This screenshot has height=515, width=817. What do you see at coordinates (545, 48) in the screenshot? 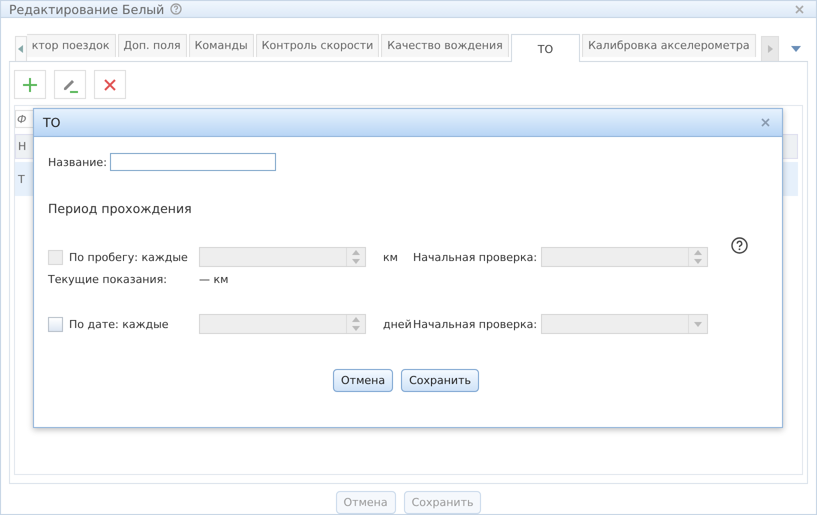
I see `tab: ТО` at bounding box center [545, 48].